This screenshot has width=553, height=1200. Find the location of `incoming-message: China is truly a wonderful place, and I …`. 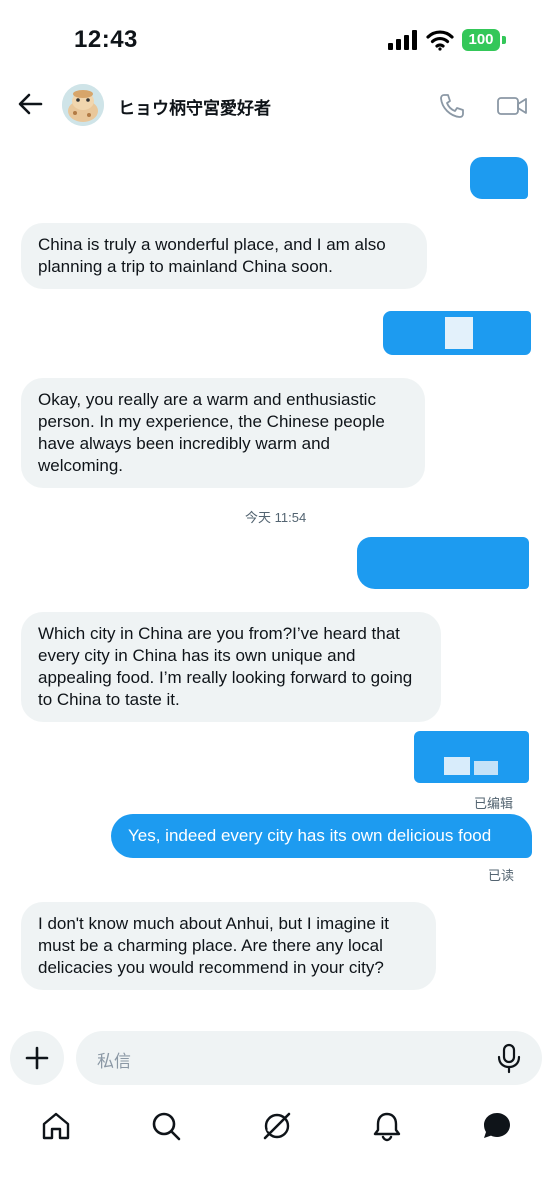

incoming-message: China is truly a wonderful place, and I … is located at coordinates (224, 256).